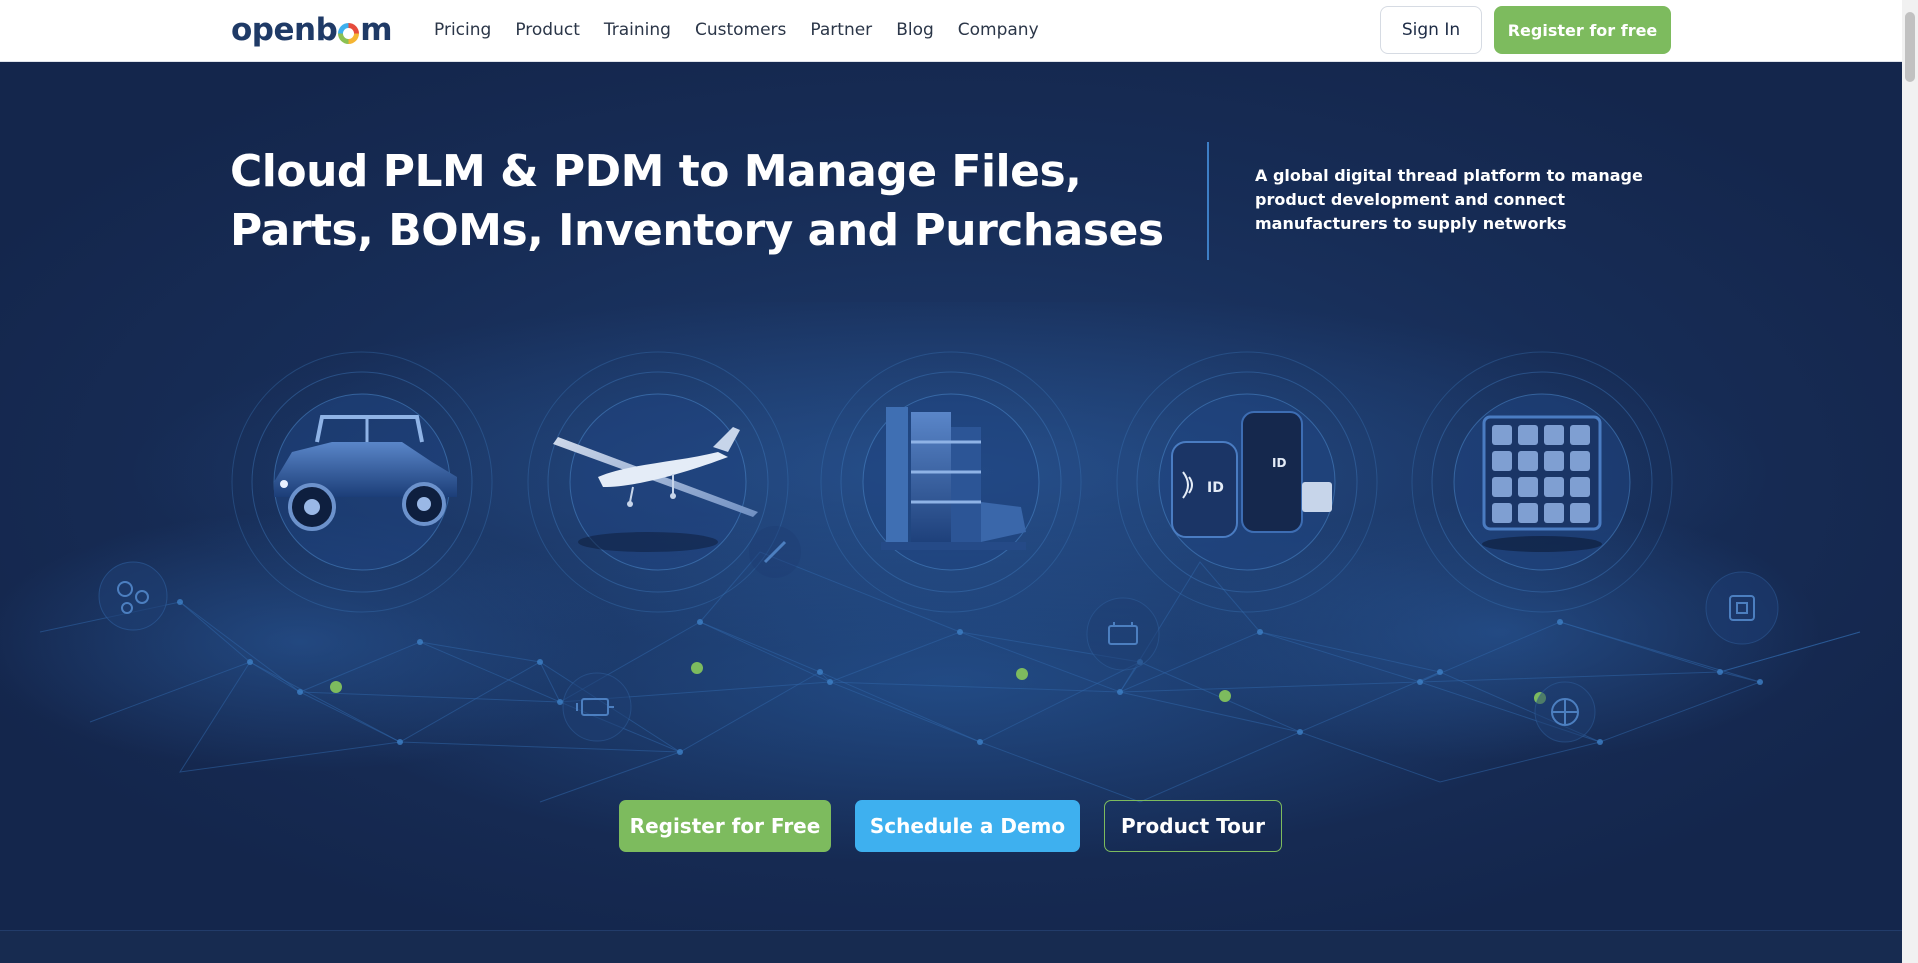 Image resolution: width=1918 pixels, height=963 pixels. I want to click on engine-icon, so click(597, 707).